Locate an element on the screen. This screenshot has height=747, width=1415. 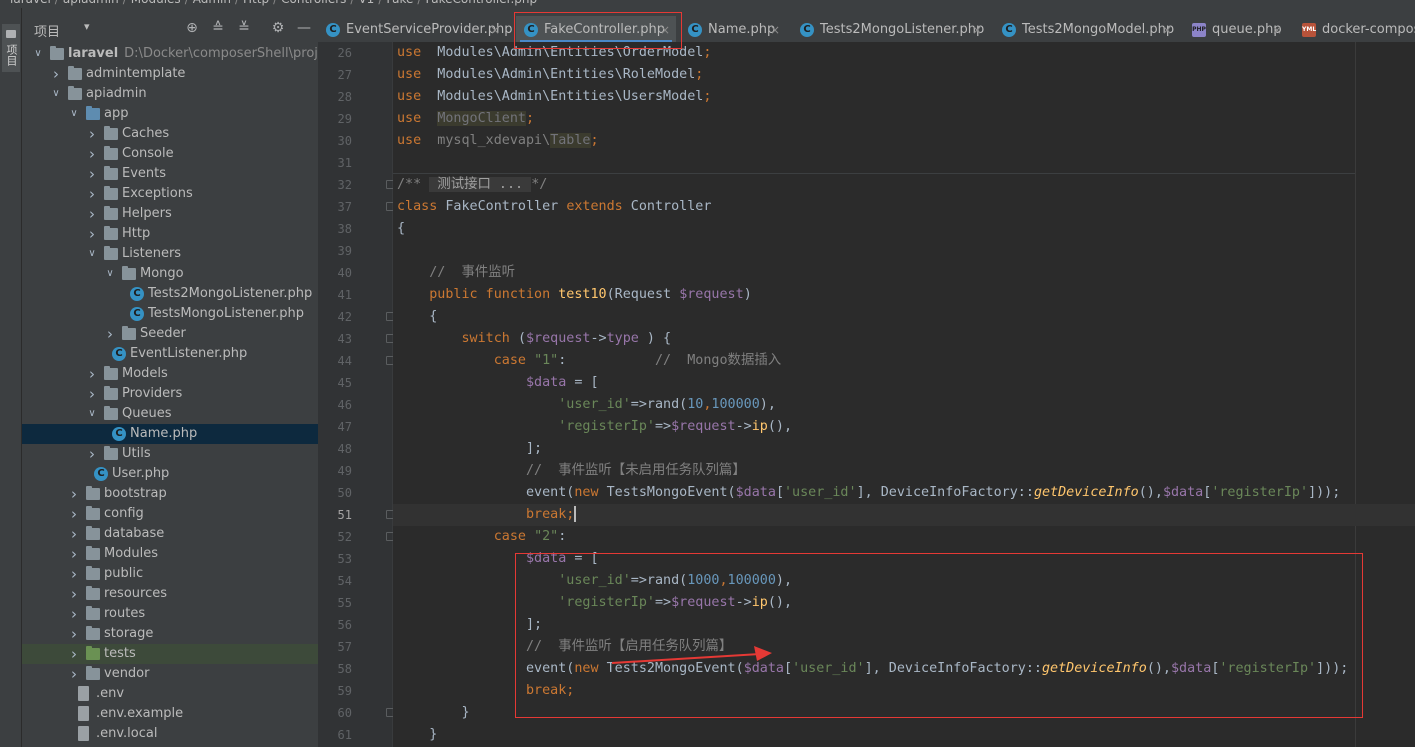
tree-item-tests2mongolistener-php: C Tests2MongoListener.php is located at coordinates (170, 294).